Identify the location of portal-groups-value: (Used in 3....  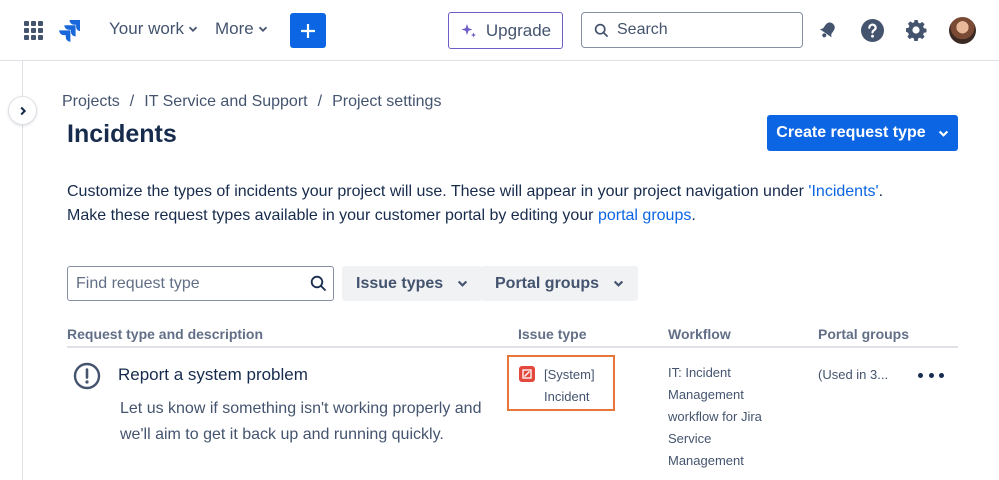
(853, 374).